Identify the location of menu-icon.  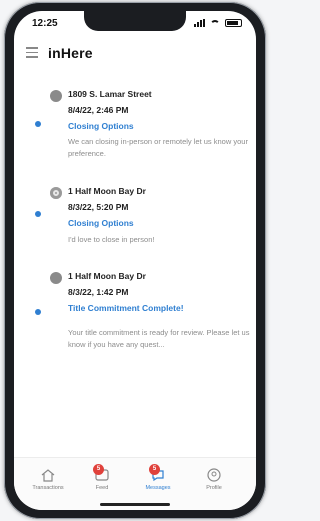
(32, 52).